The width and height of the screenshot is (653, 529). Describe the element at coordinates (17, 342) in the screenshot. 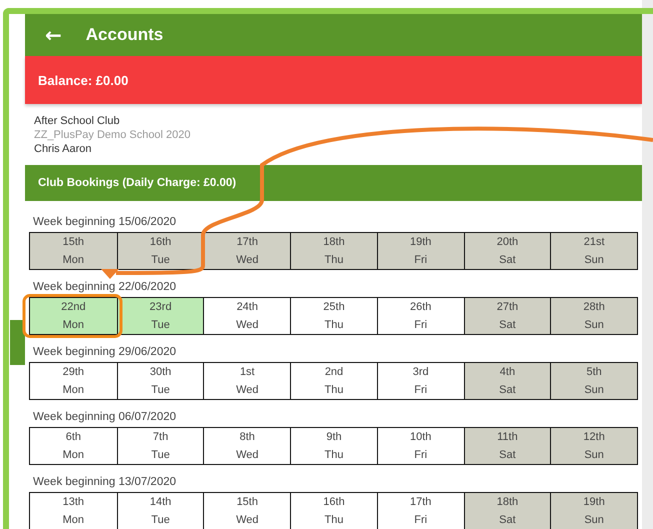

I see `side-strip` at that location.